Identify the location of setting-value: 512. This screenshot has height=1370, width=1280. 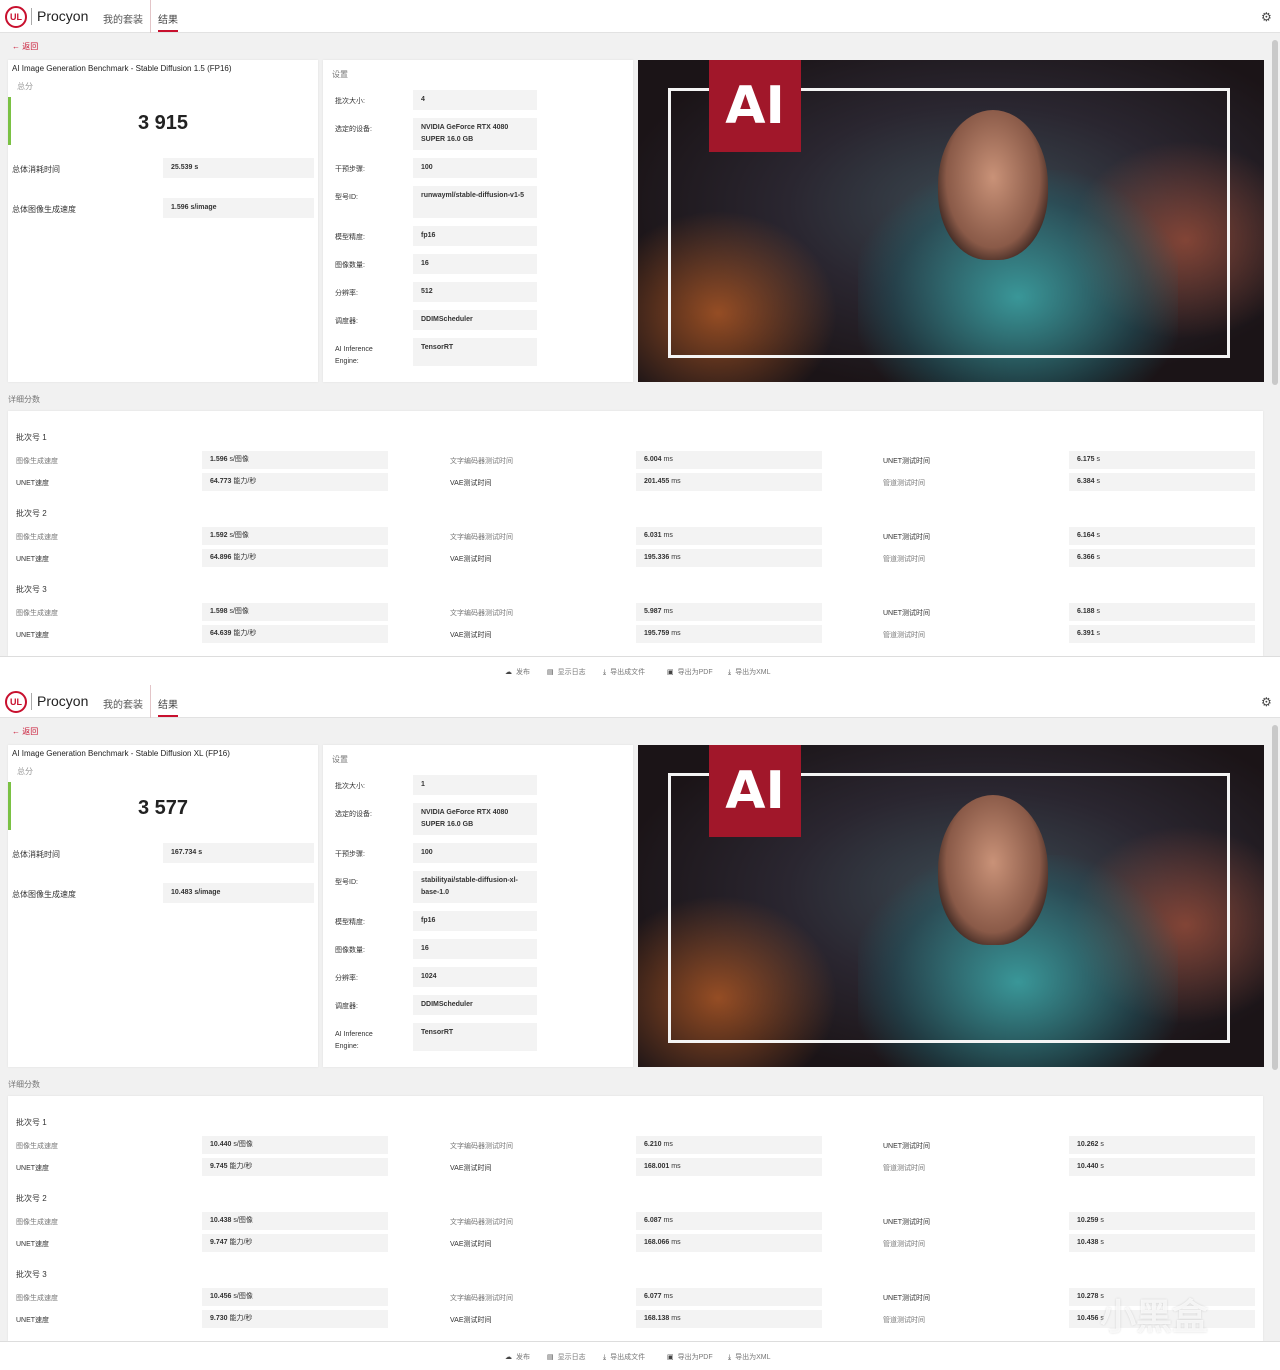
(475, 292).